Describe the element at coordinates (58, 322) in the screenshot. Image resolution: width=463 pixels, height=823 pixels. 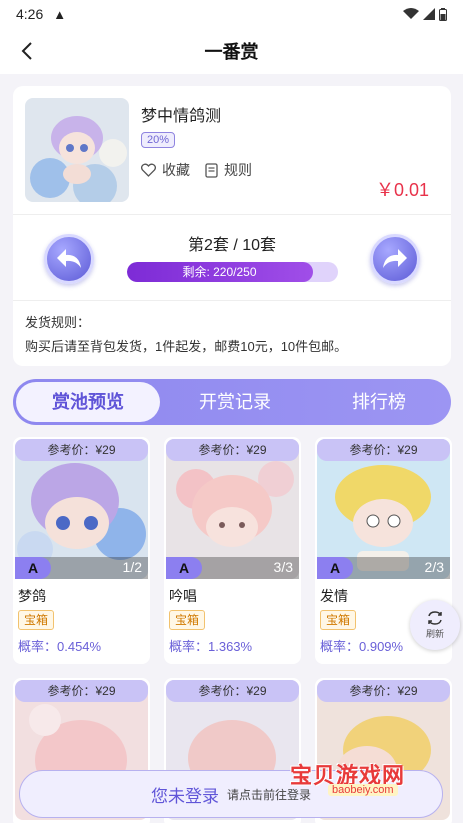
I see `shipping-title: 发货规则：` at that location.